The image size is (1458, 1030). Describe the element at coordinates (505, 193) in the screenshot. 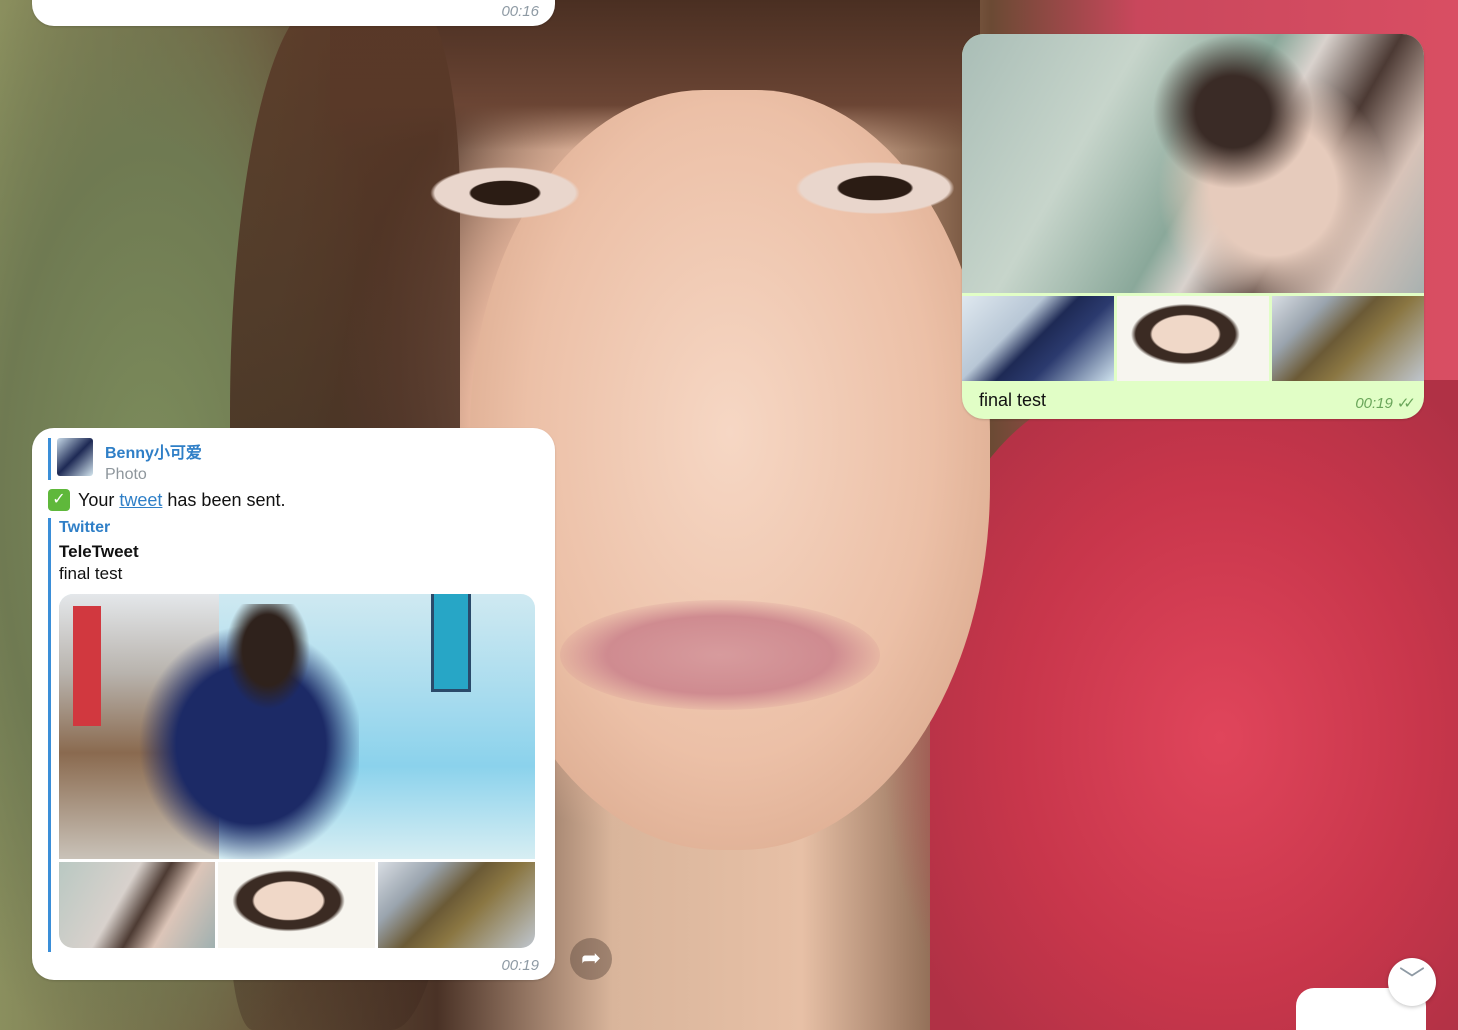

I see `wallpaper-eye-left` at that location.